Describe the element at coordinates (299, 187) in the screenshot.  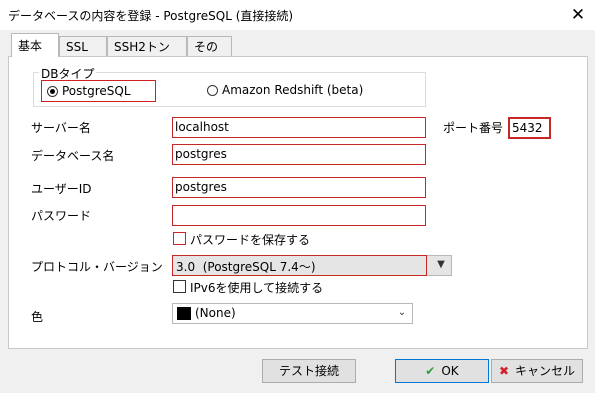
I see `user-id-input: postgres` at that location.